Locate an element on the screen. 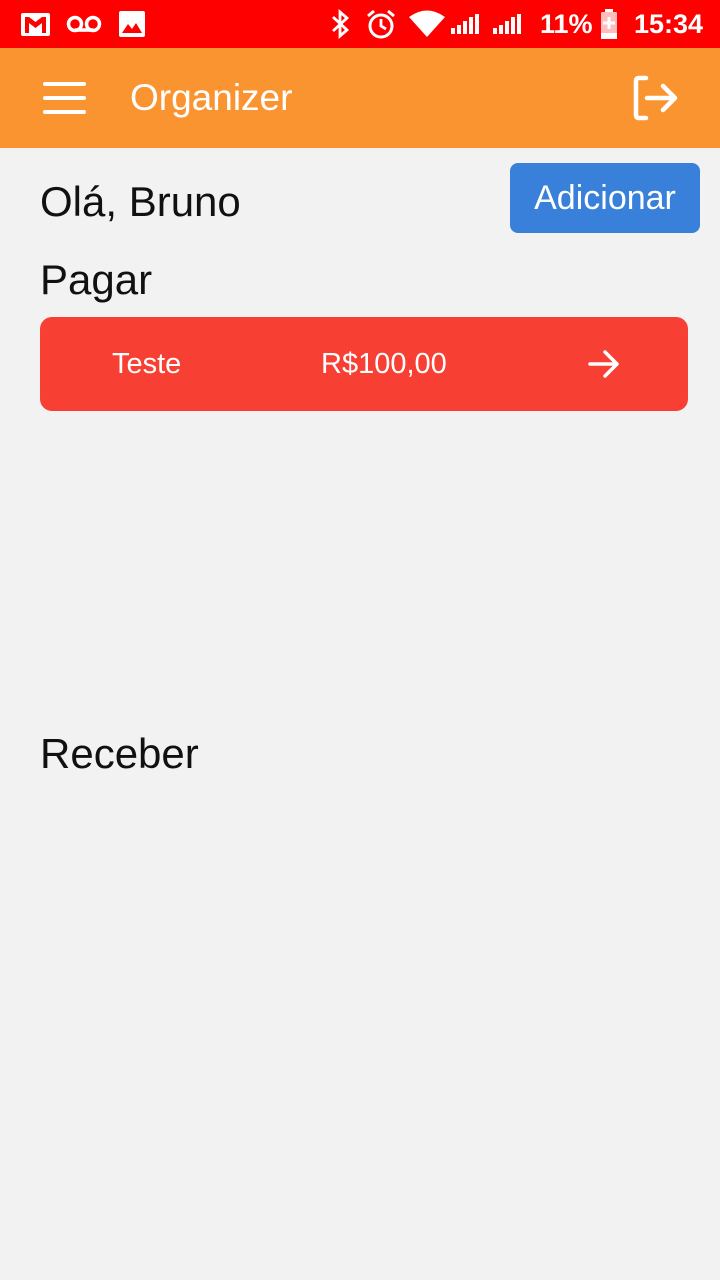  battery-percent: 11% is located at coordinates (566, 24).